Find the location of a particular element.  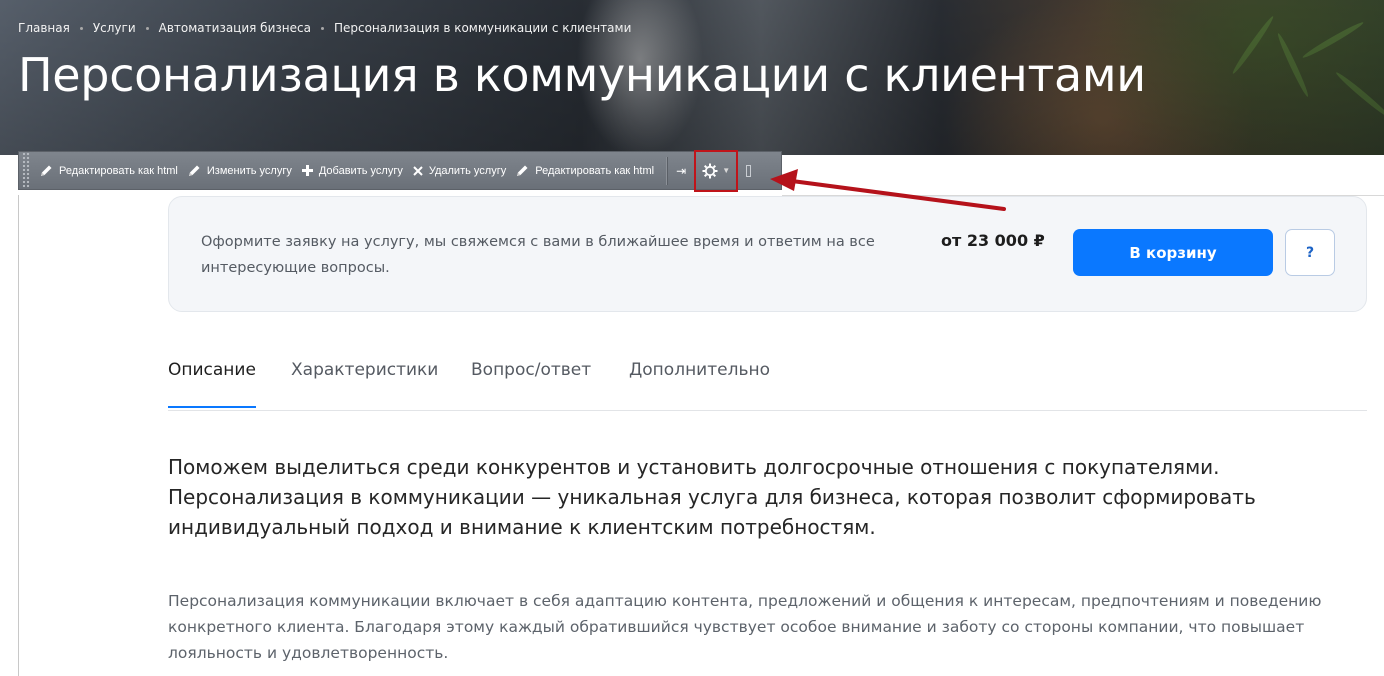

edit-service-button: Изменить услугу is located at coordinates (240, 170).